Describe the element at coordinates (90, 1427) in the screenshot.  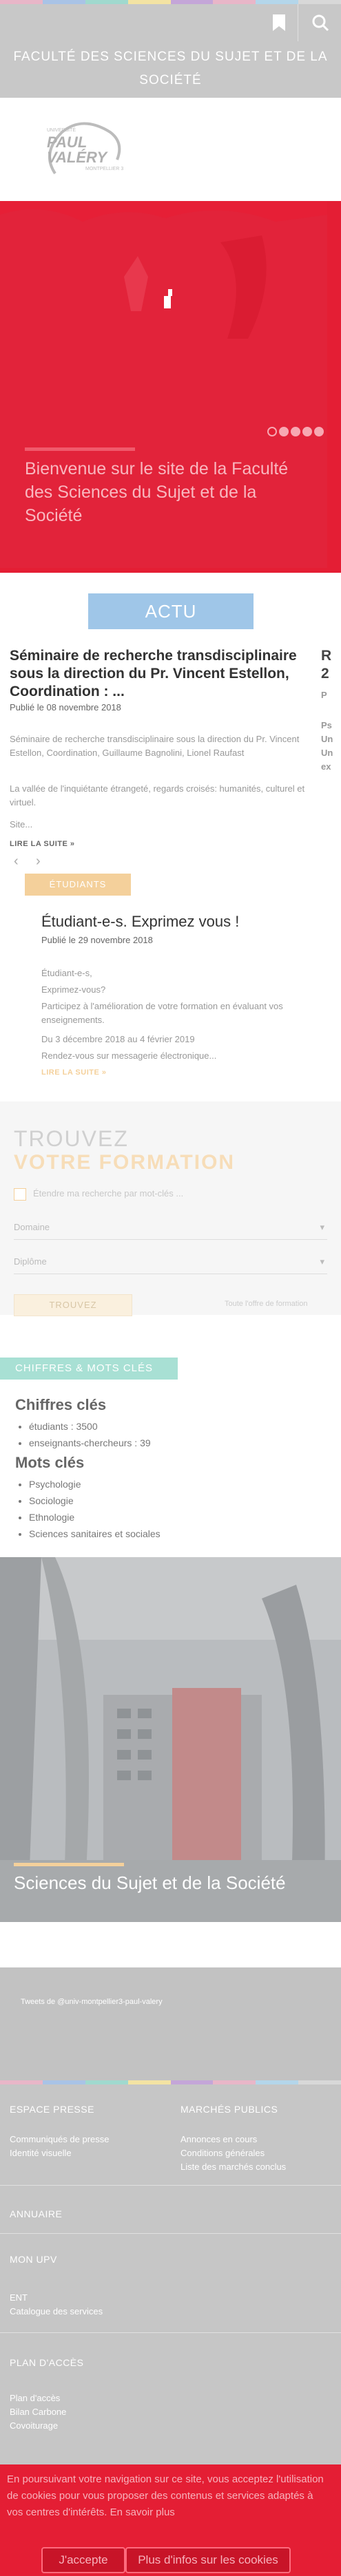
I see `list-item: étudiants : 3500` at that location.